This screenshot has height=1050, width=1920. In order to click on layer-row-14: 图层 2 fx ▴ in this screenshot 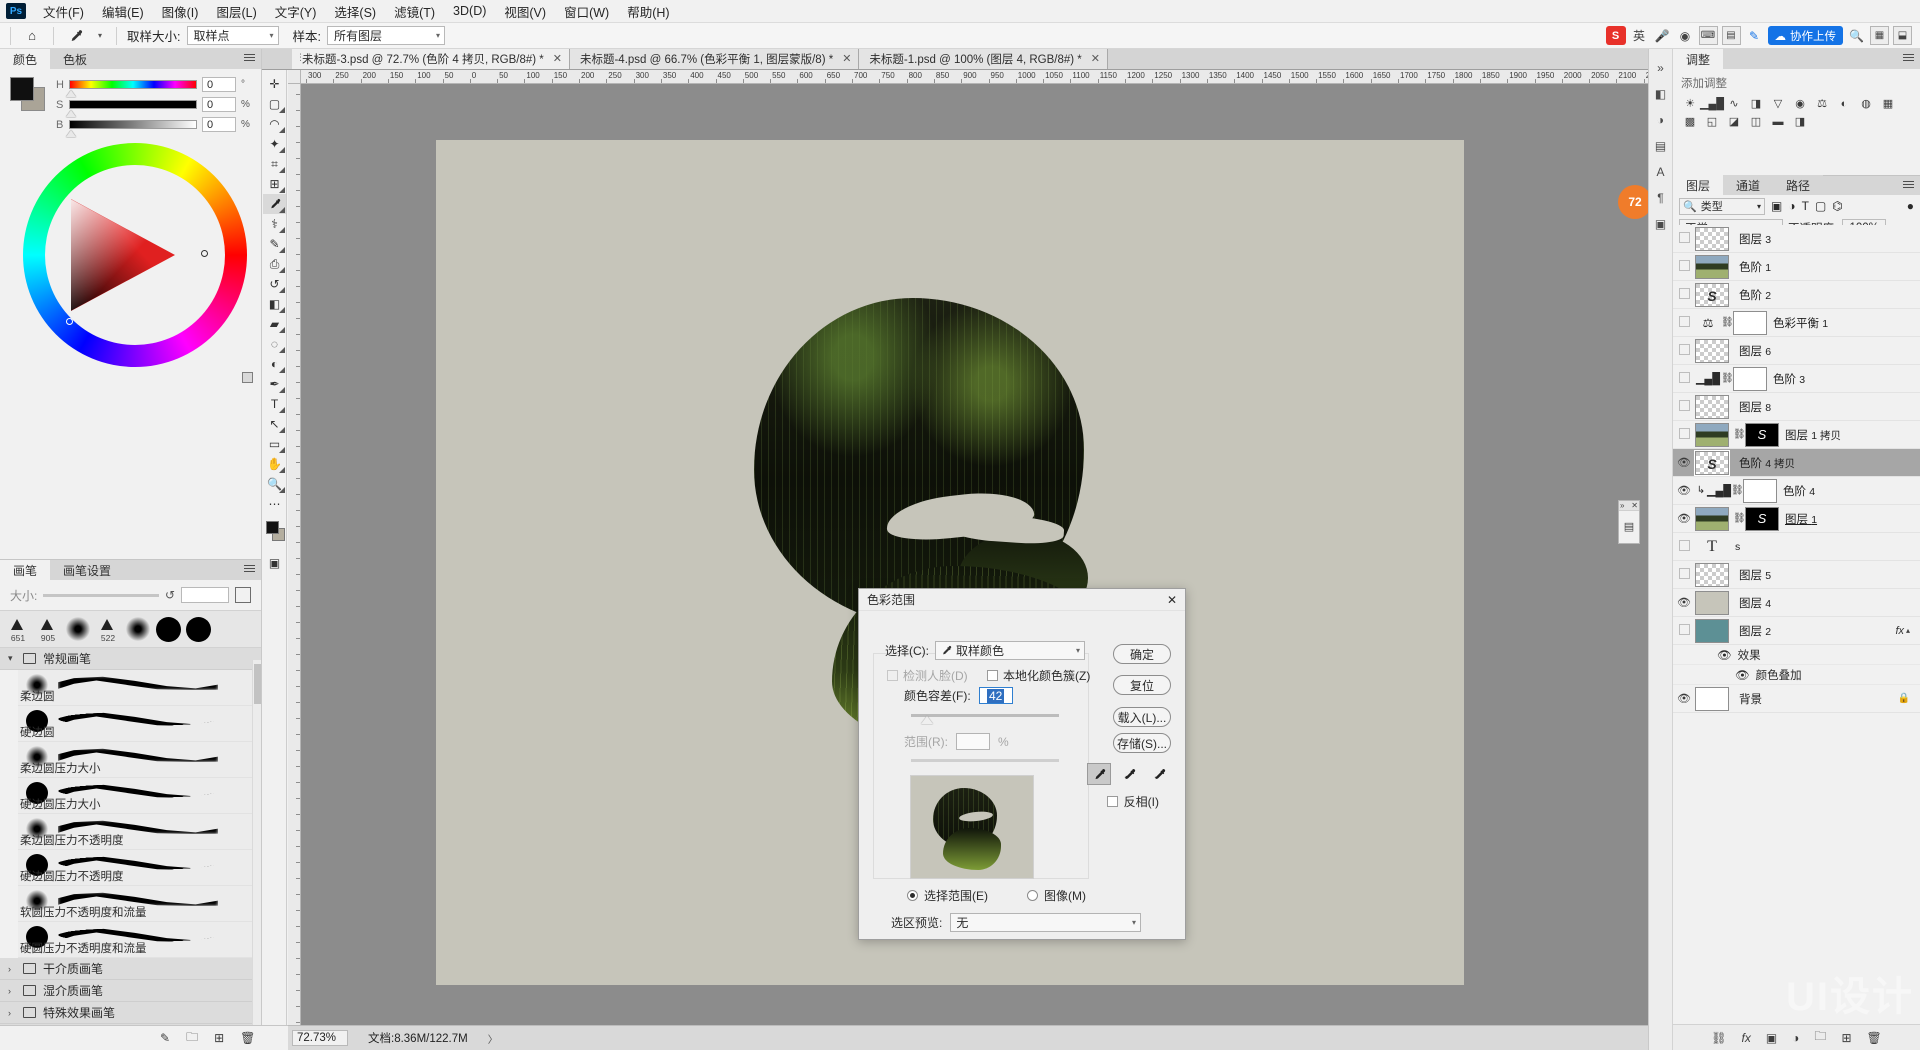, I will do `click(1796, 631)`.